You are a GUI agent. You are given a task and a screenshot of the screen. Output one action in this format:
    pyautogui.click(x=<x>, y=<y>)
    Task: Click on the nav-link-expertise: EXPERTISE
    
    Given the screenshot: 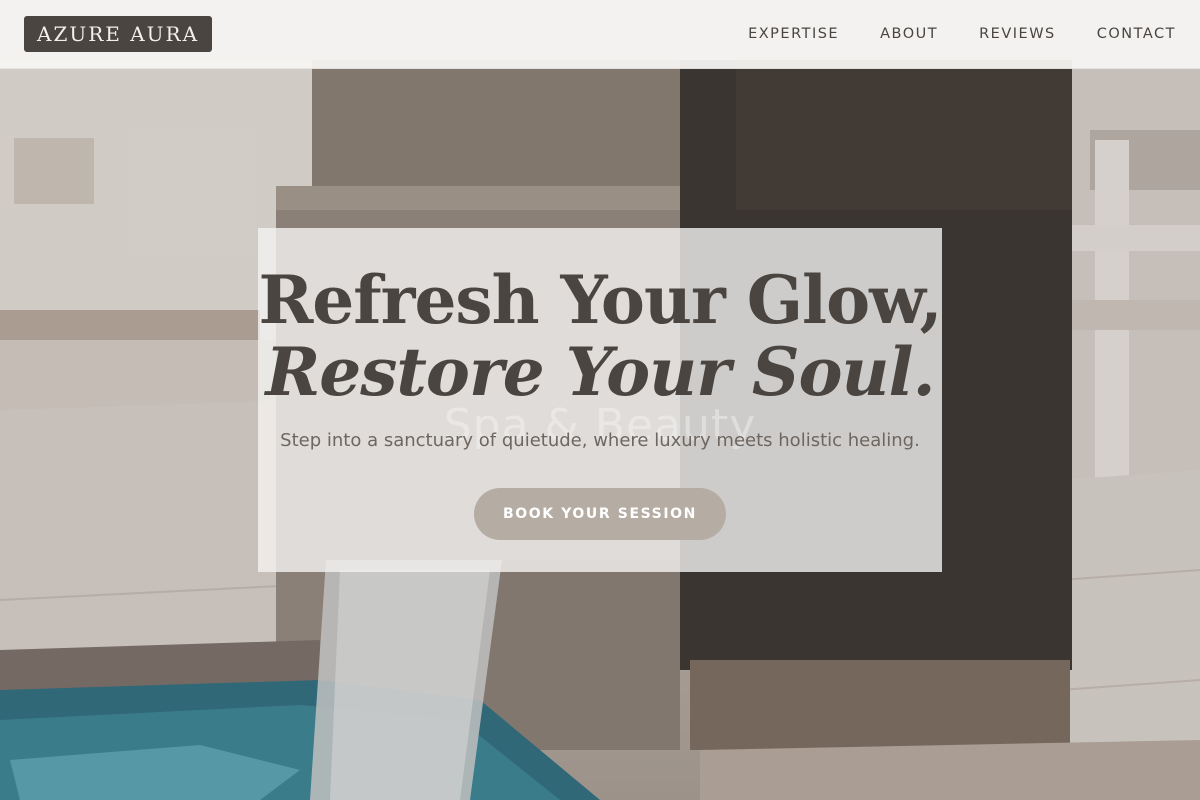 What is the action you would take?
    pyautogui.click(x=793, y=34)
    